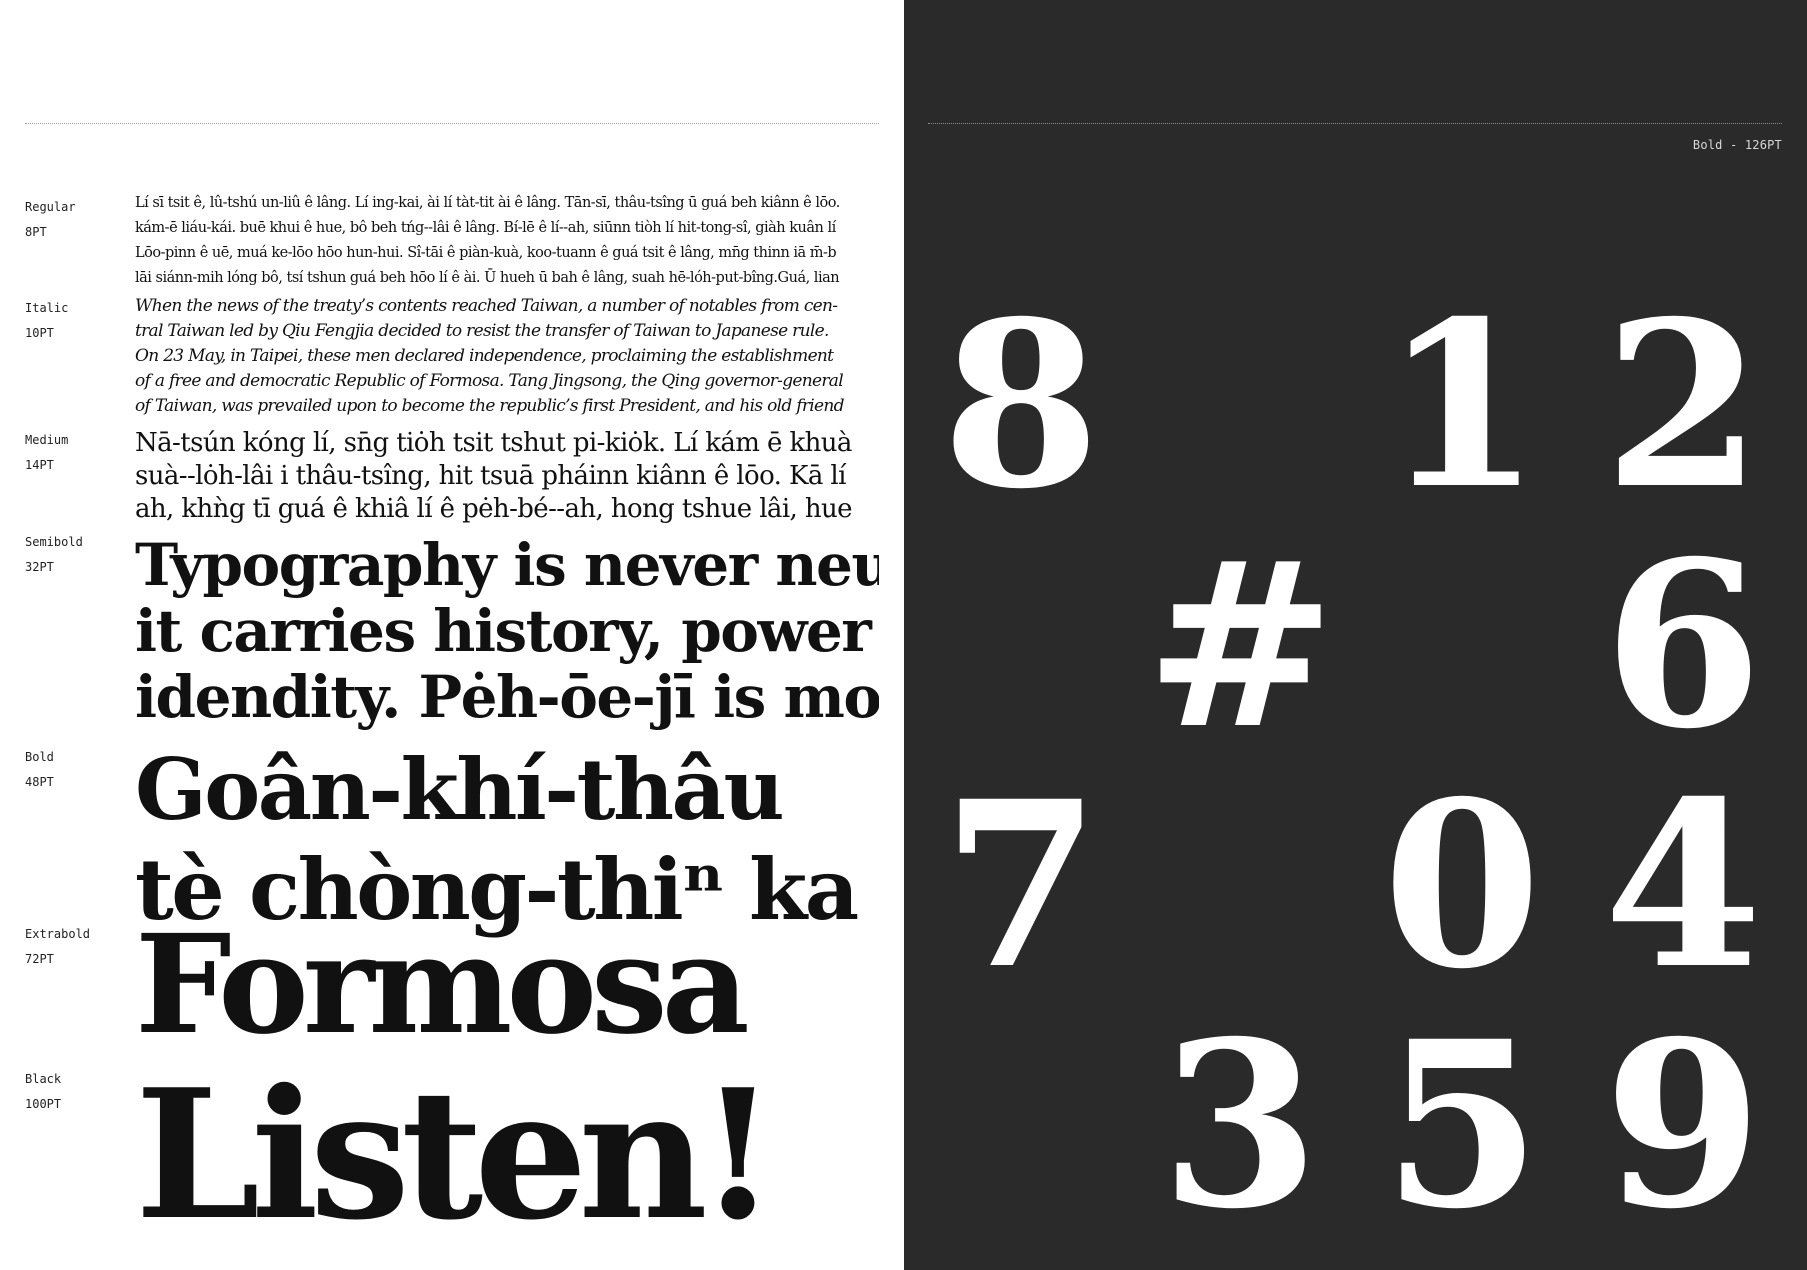 This screenshot has height=1270, width=1807. What do you see at coordinates (507, 697) in the screenshot?
I see `sample-line: idendity. Pėh-ōe-jī is more` at bounding box center [507, 697].